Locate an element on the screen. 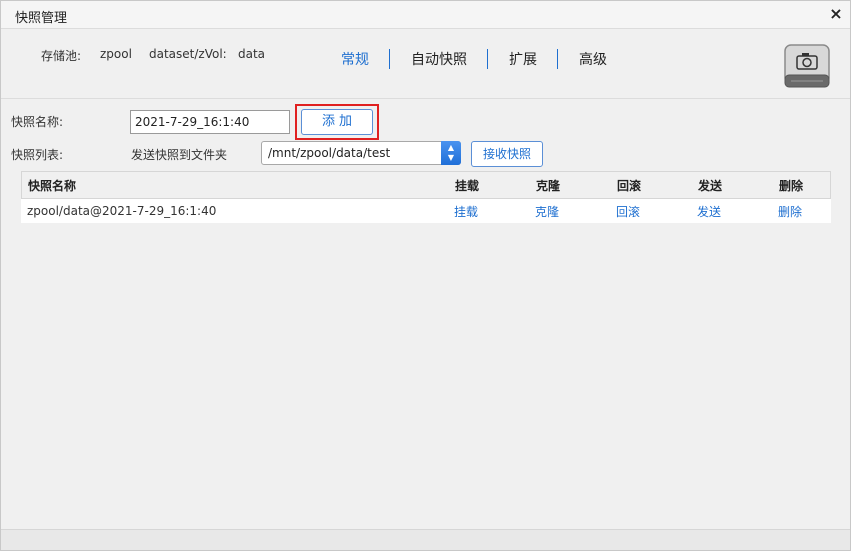 This screenshot has width=851, height=551. pool-label: 存储池: is located at coordinates (61, 56).